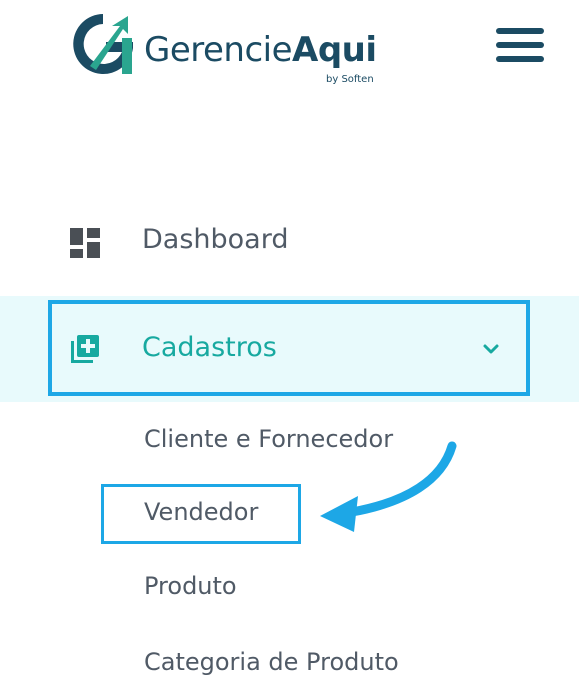  Describe the element at coordinates (209, 347) in the screenshot. I see `sidebar-item-label: Cadastros` at that location.